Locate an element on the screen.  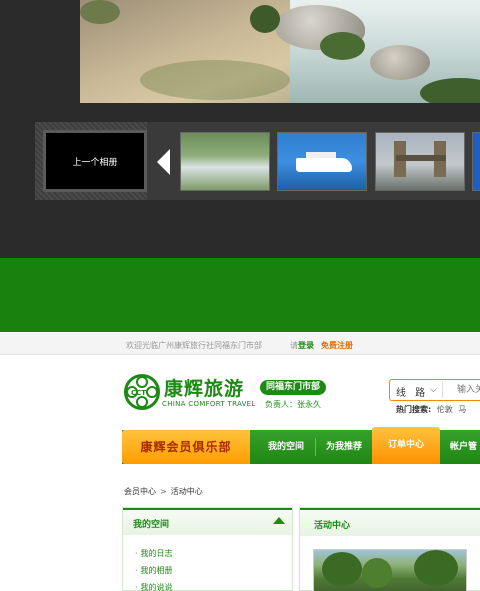
search-type-select: 线 路 is located at coordinates (412, 391).